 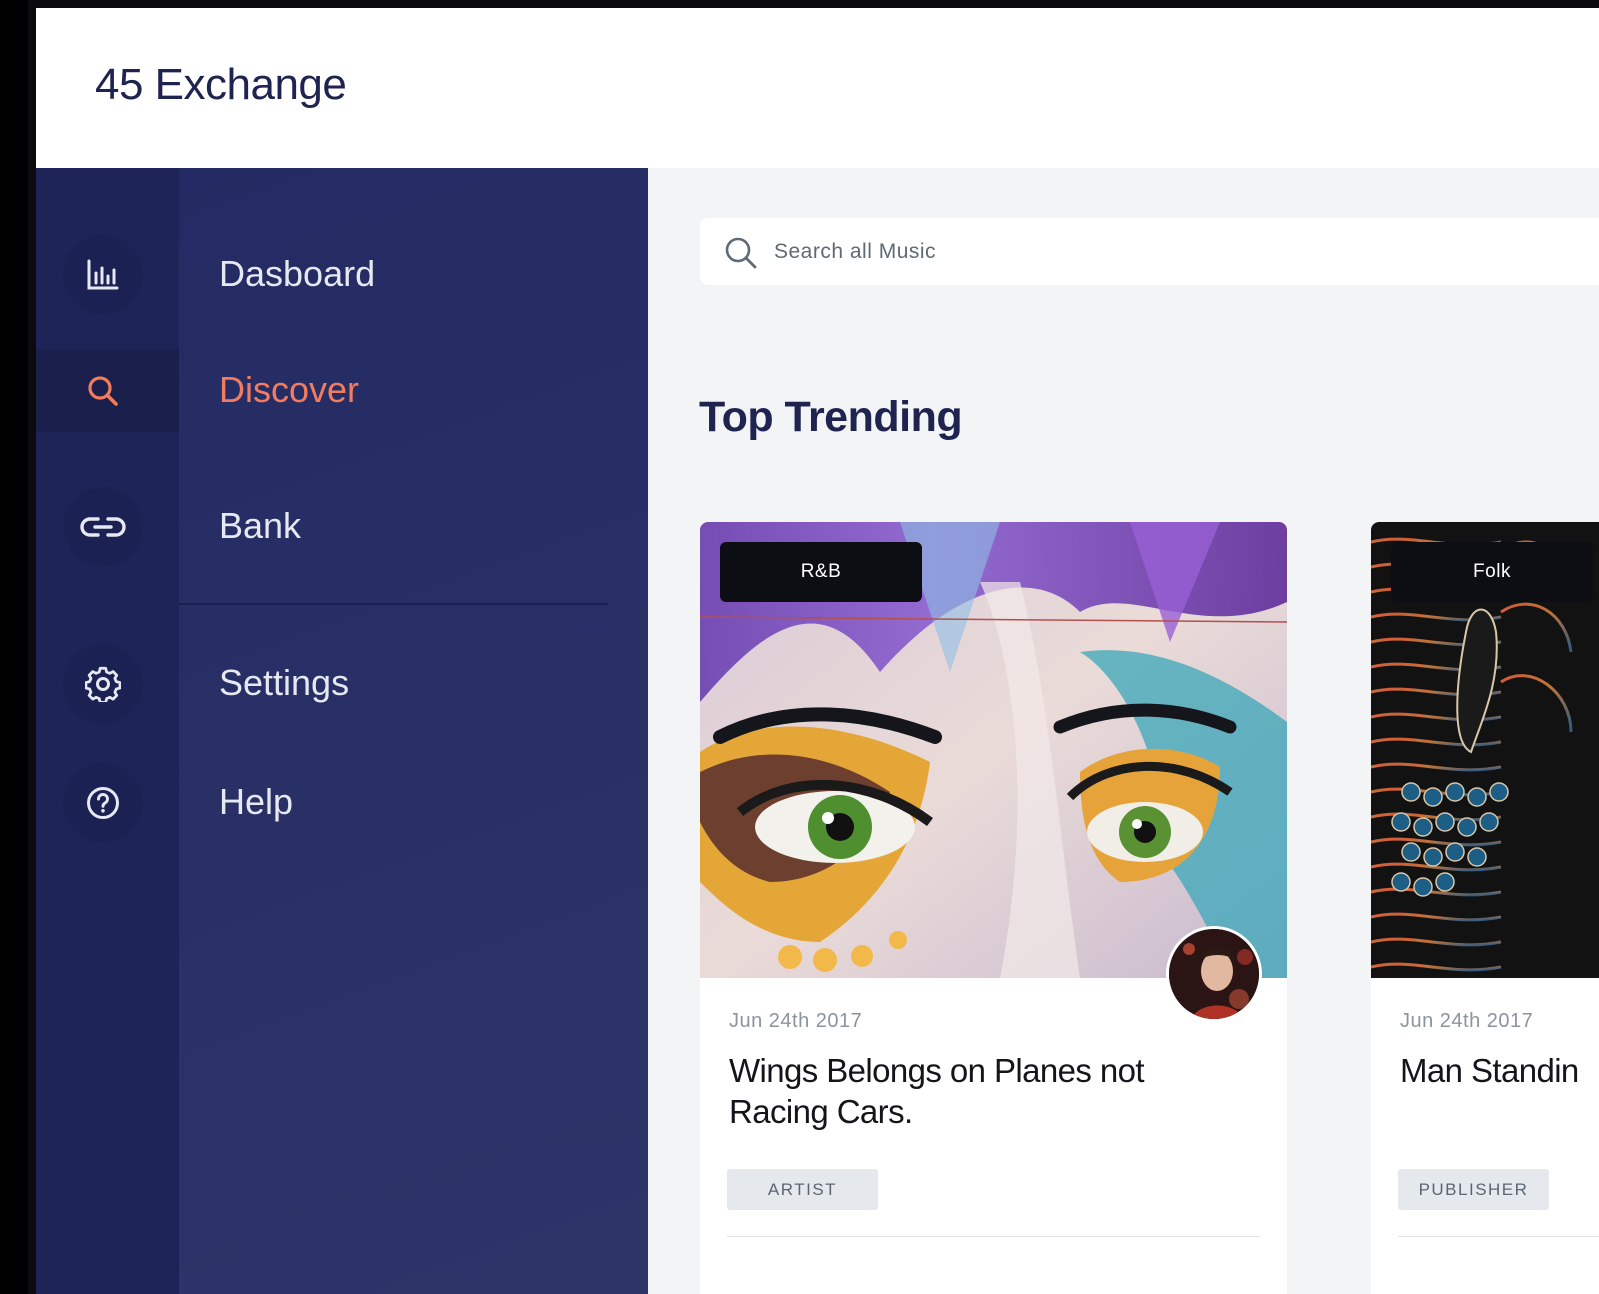 I want to click on genre-tag: R&B, so click(x=821, y=572).